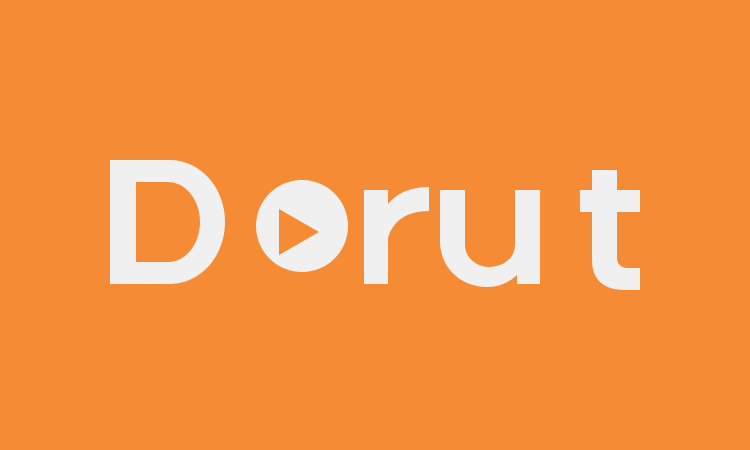 Image resolution: width=750 pixels, height=450 pixels. What do you see at coordinates (610, 230) in the screenshot?
I see `letter-t` at bounding box center [610, 230].